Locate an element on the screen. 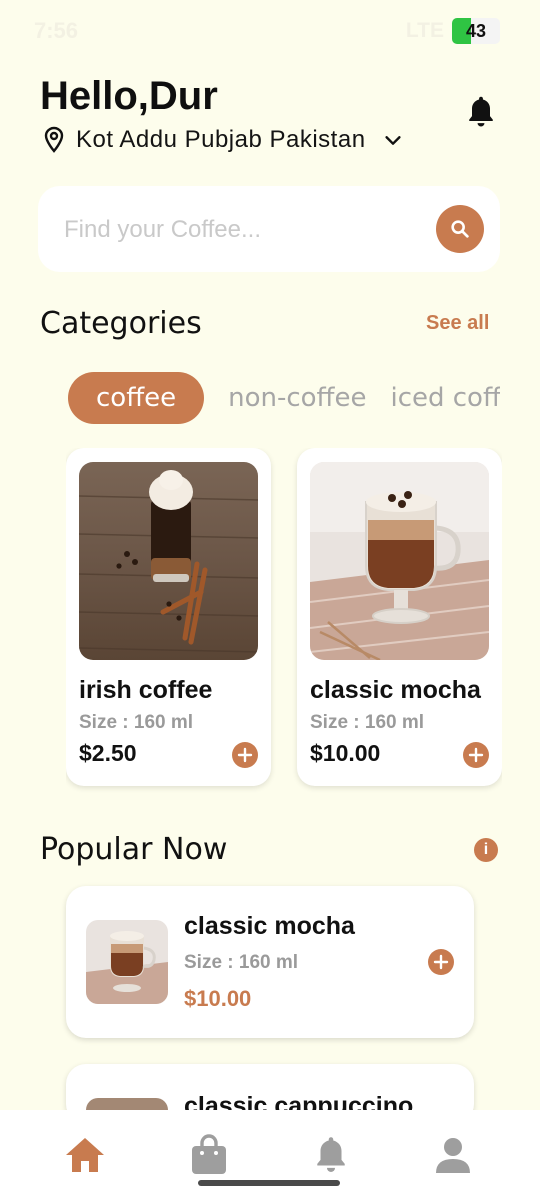 The image size is (540, 1200). location-text: Kot Addu Pubjab Pakistan is located at coordinates (221, 139).